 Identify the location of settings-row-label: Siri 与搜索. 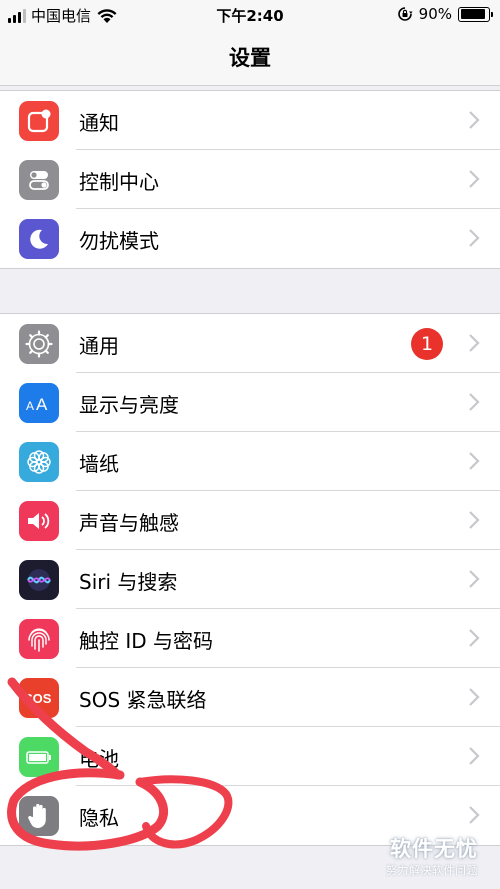
(128, 582).